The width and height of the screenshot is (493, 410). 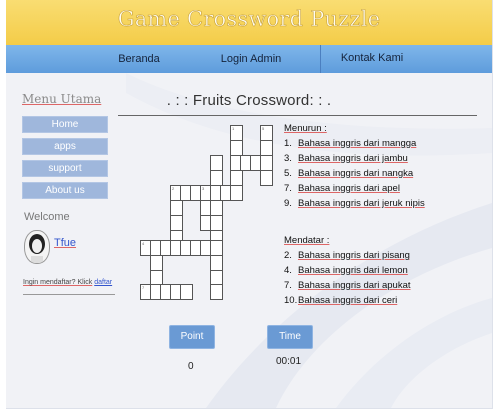 I want to click on clue-item: 9. Bahasa inggris dari jeruk nipis, so click(x=354, y=203).